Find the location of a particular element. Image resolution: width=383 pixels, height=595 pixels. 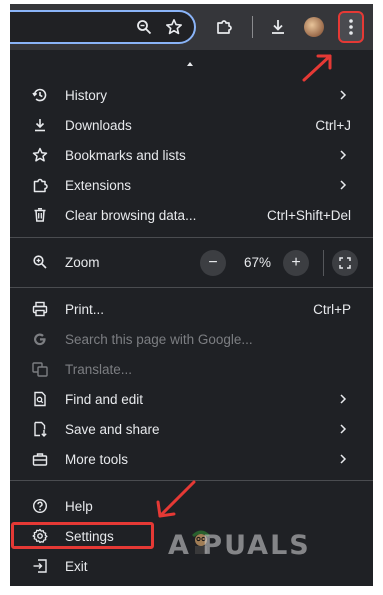

zoom-level: 67% is located at coordinates (258, 262).